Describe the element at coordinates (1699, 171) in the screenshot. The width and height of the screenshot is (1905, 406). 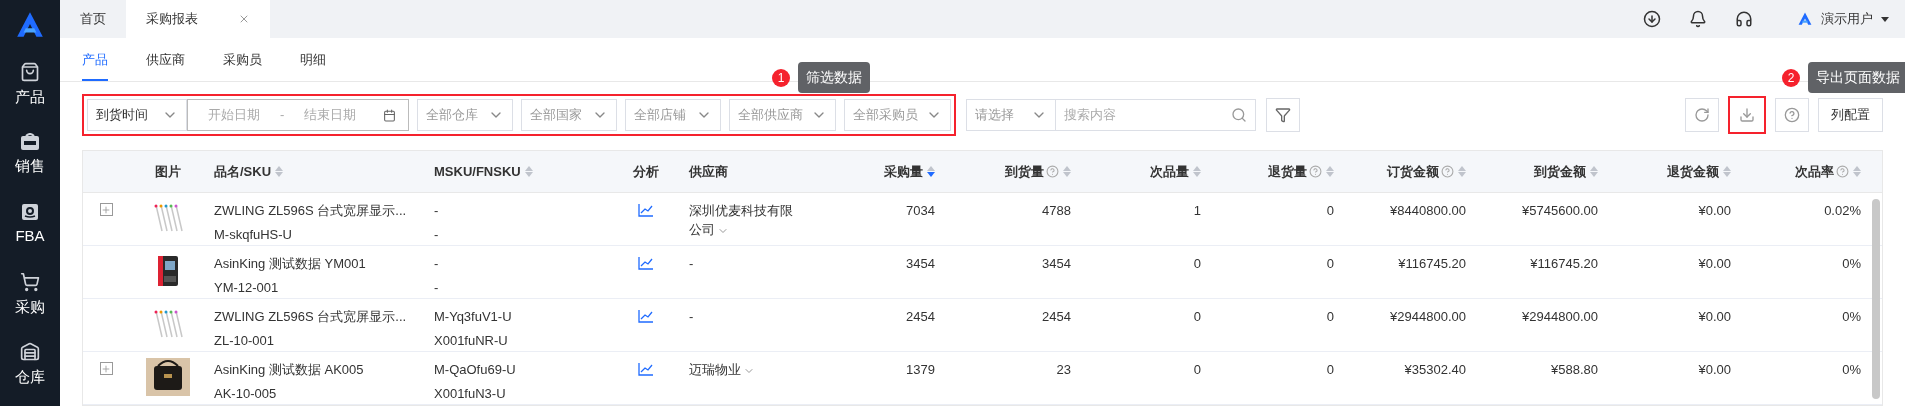
I see `column-header: 退货金额` at that location.